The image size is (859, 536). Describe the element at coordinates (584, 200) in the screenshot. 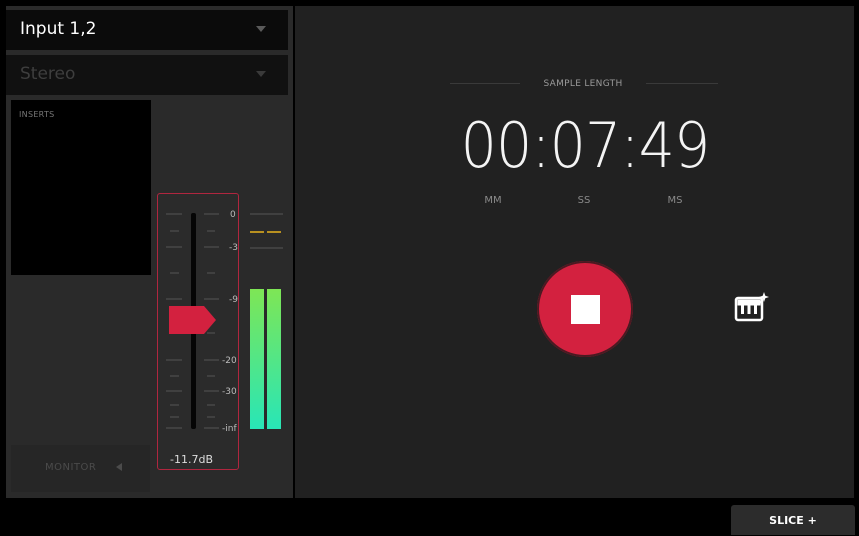

I see `time-unit-seconds: SS` at that location.